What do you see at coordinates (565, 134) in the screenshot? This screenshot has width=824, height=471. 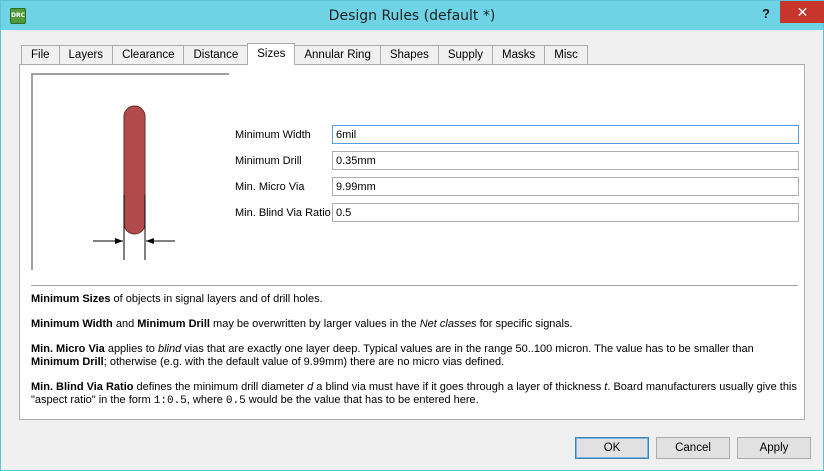 I see `min-width-input` at bounding box center [565, 134].